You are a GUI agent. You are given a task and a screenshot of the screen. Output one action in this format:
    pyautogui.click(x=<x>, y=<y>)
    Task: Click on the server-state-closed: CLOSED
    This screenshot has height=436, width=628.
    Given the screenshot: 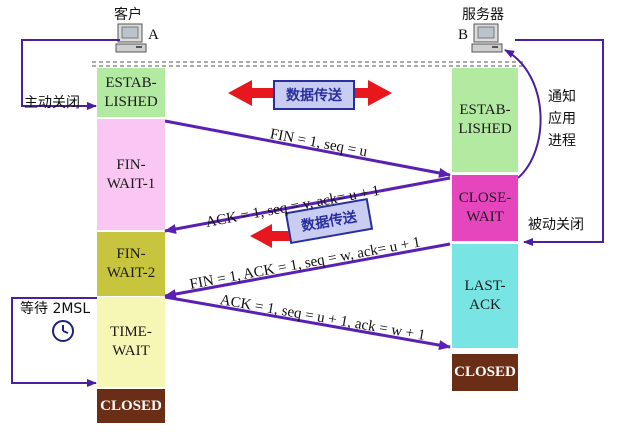 What is the action you would take?
    pyautogui.click(x=485, y=372)
    